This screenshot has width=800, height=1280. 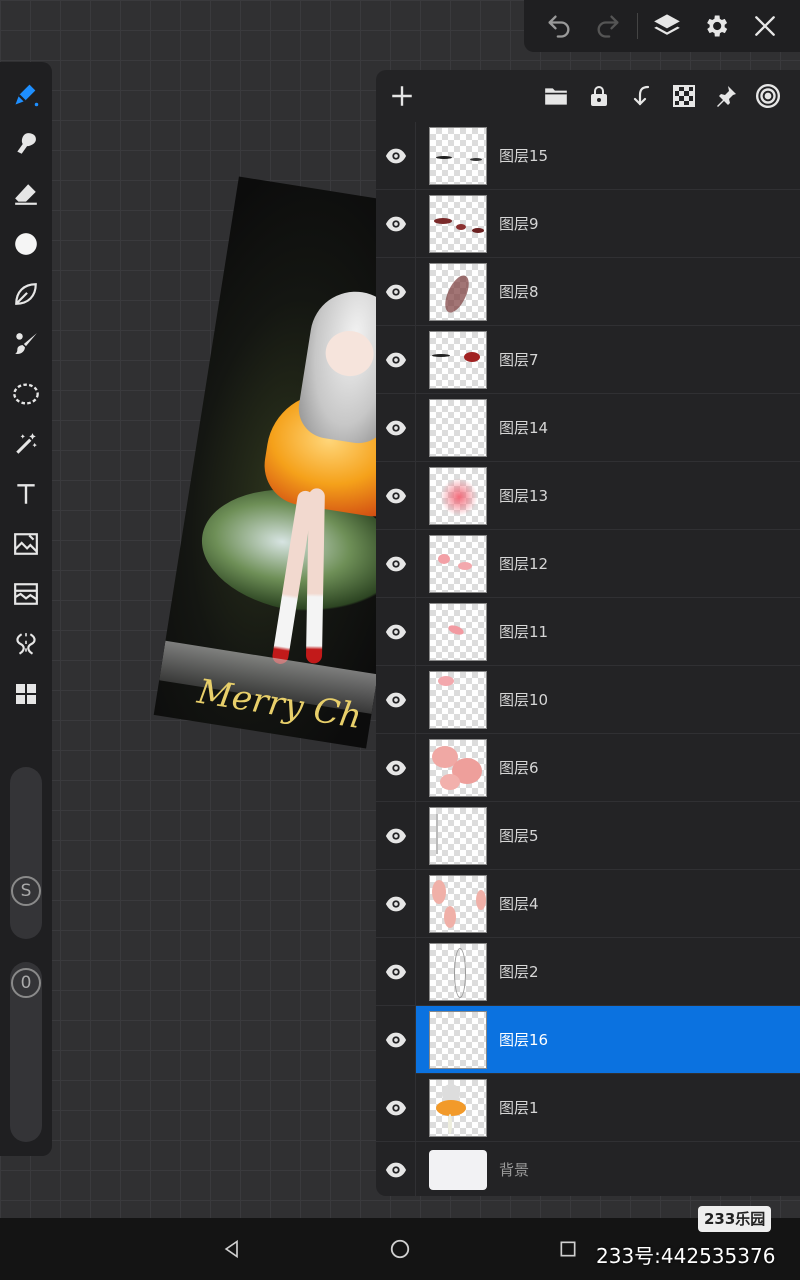 I want to click on image-transform-tool, so click(x=26, y=544).